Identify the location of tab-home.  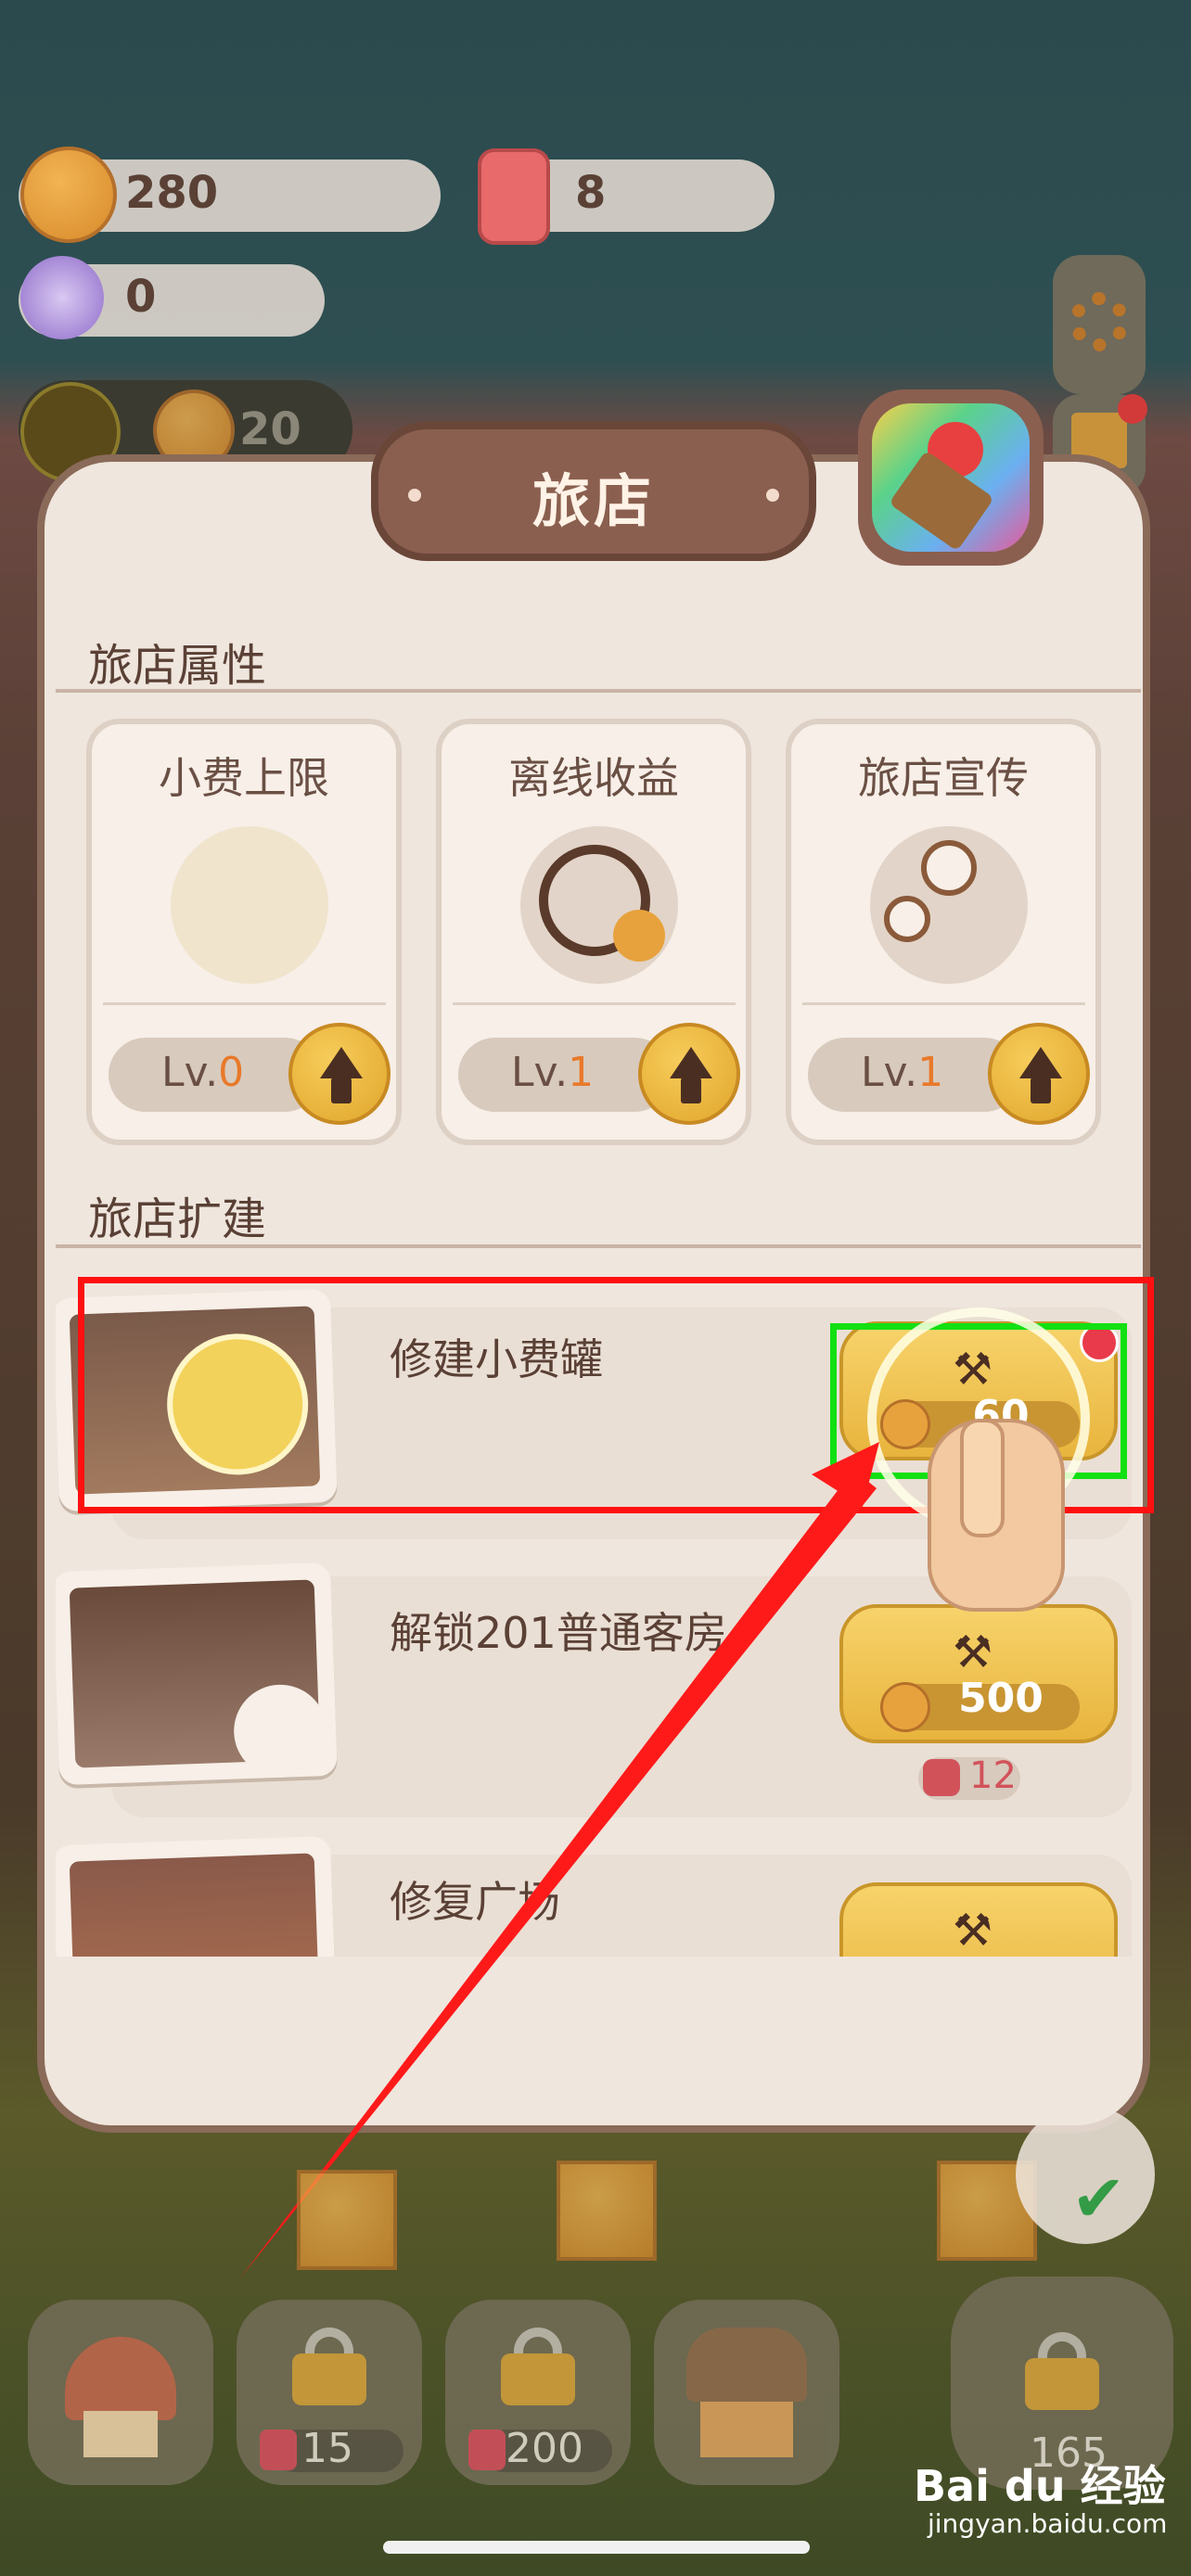
(121, 2393).